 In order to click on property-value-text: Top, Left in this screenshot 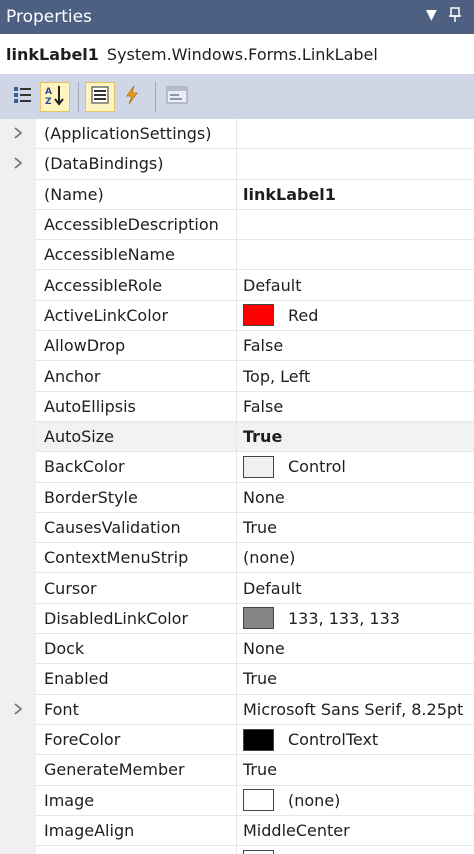, I will do `click(277, 376)`.